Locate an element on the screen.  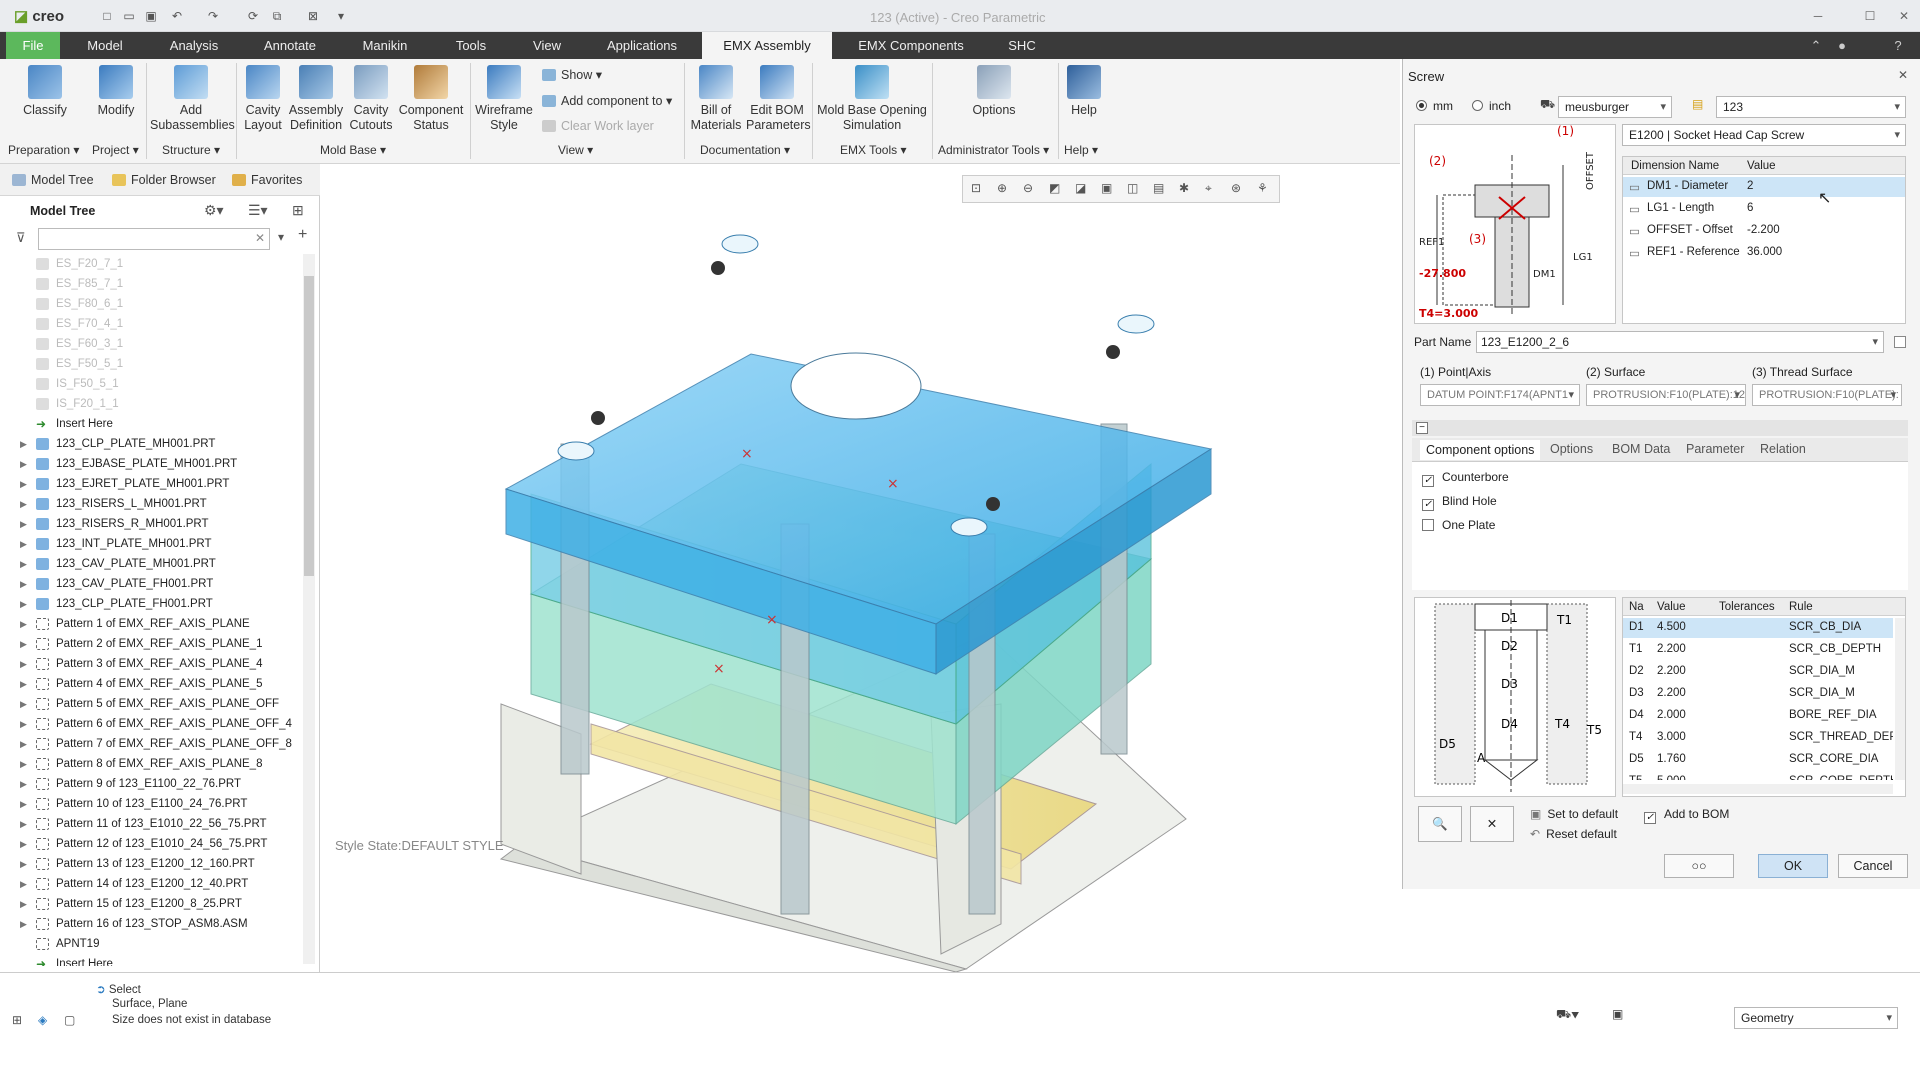
hole-row: T4 3.000 SCR_THREAD_DEPTH is located at coordinates (1758, 738).